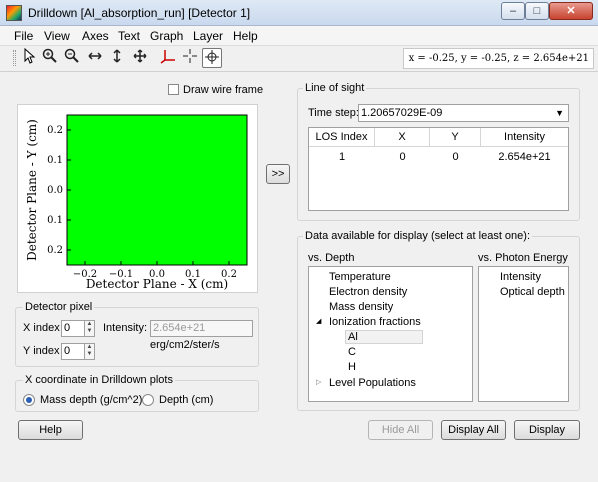 The image size is (598, 482). I want to click on mass-depth-label: Mass depth (g/cm^2), so click(91, 400).